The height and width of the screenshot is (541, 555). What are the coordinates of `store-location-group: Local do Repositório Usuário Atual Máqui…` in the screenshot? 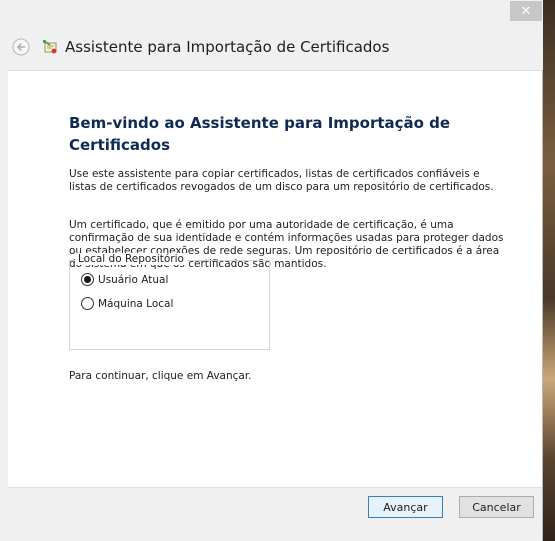 It's located at (169, 301).